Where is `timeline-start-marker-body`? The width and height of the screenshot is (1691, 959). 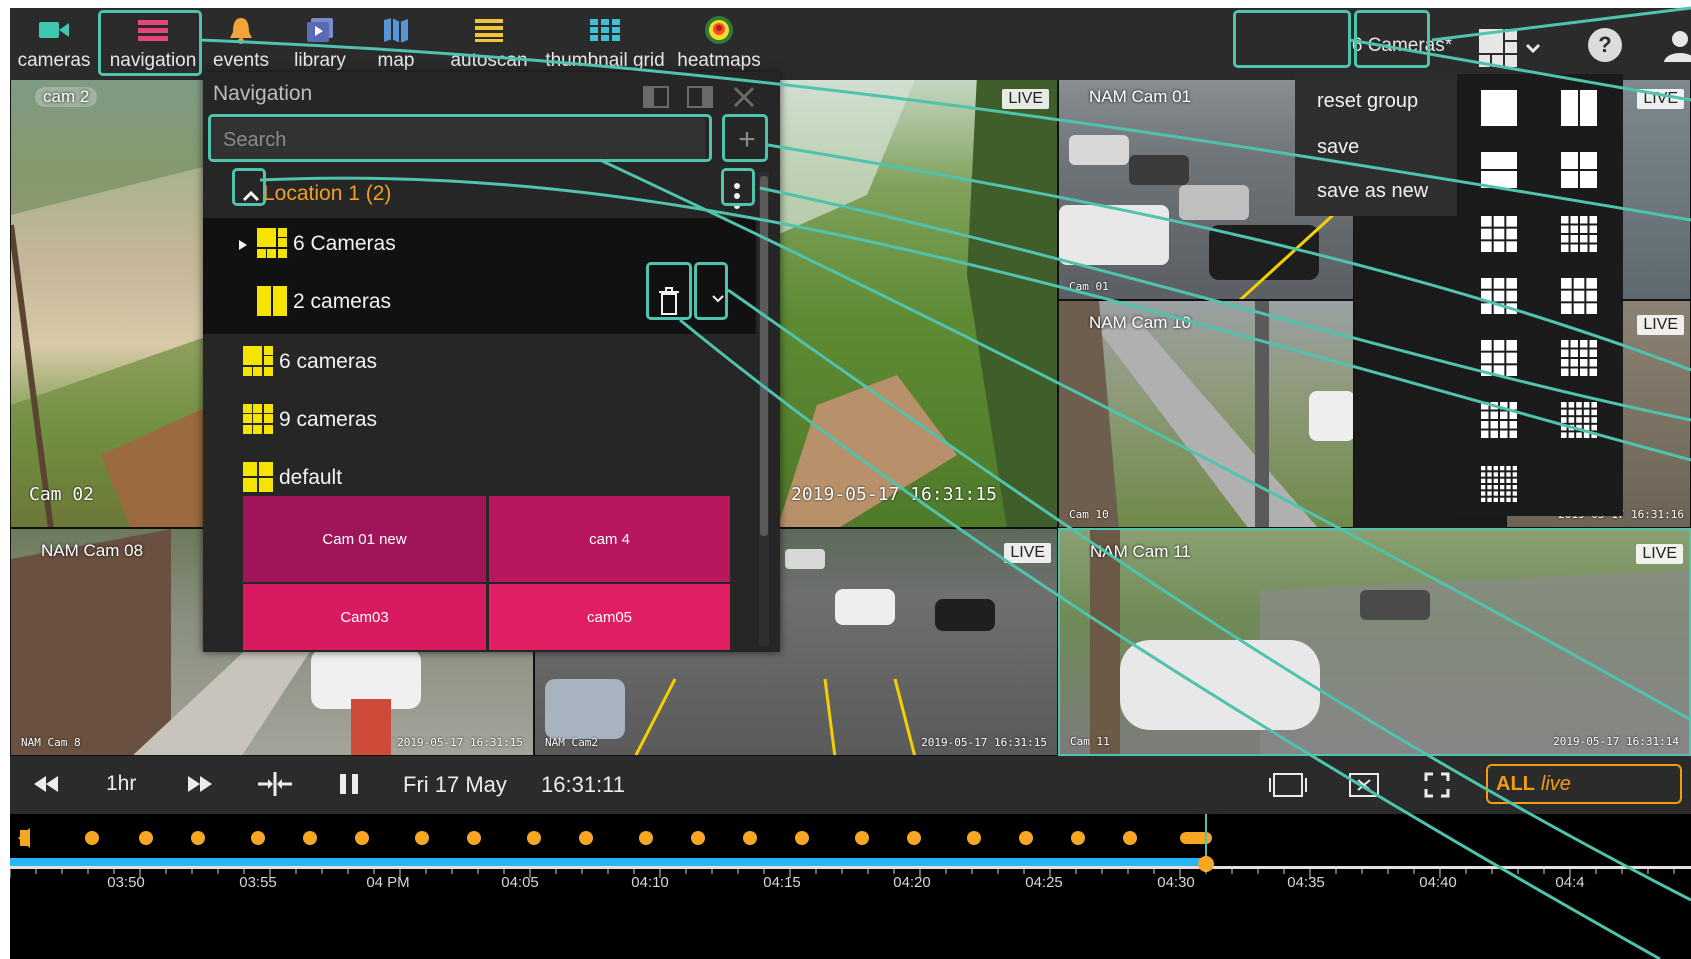
timeline-start-marker-body is located at coordinates (25, 838).